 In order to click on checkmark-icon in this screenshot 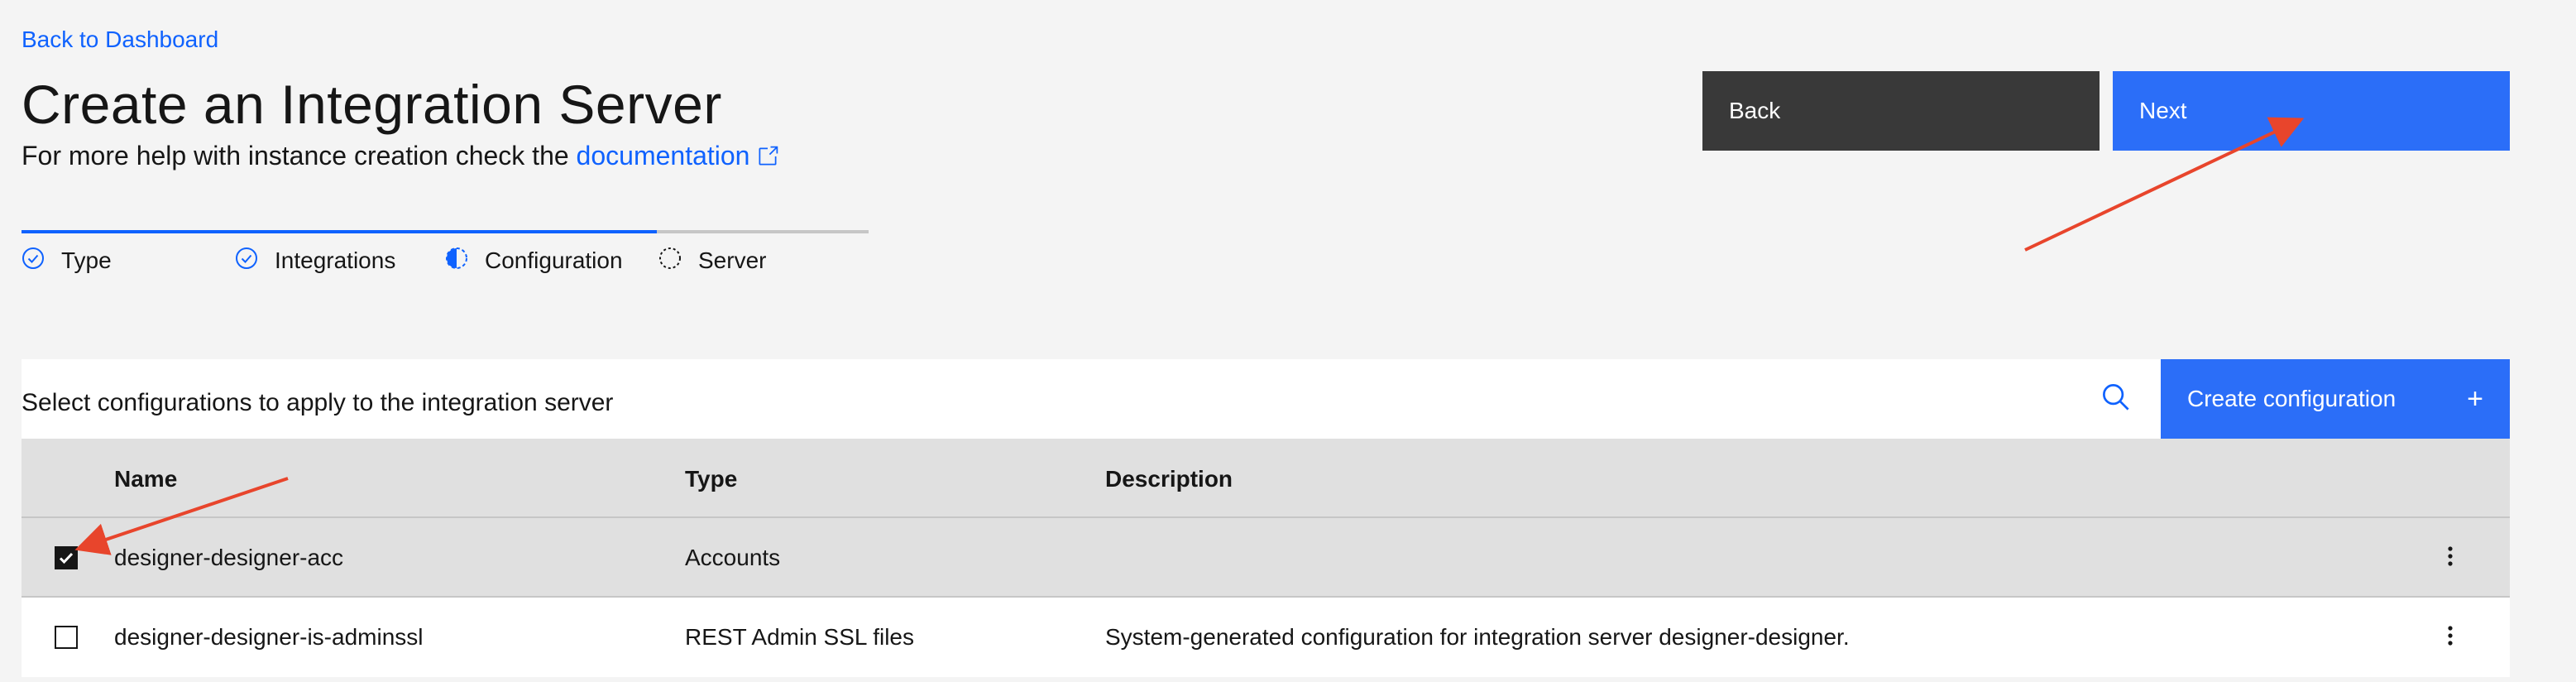, I will do `click(66, 558)`.